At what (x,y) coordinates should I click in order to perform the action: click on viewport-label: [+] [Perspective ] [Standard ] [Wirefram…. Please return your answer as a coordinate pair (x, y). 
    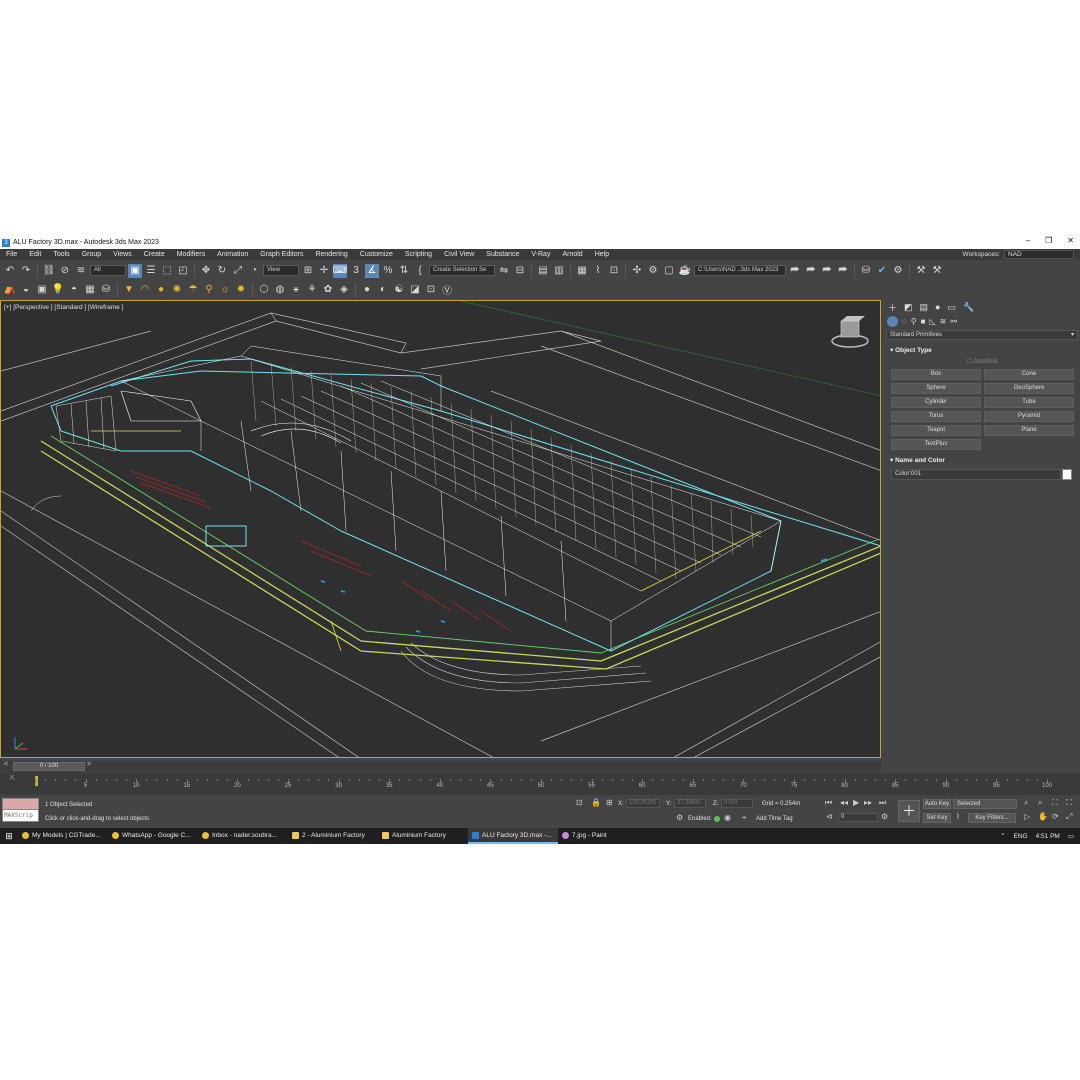
    Looking at the image, I should click on (63, 307).